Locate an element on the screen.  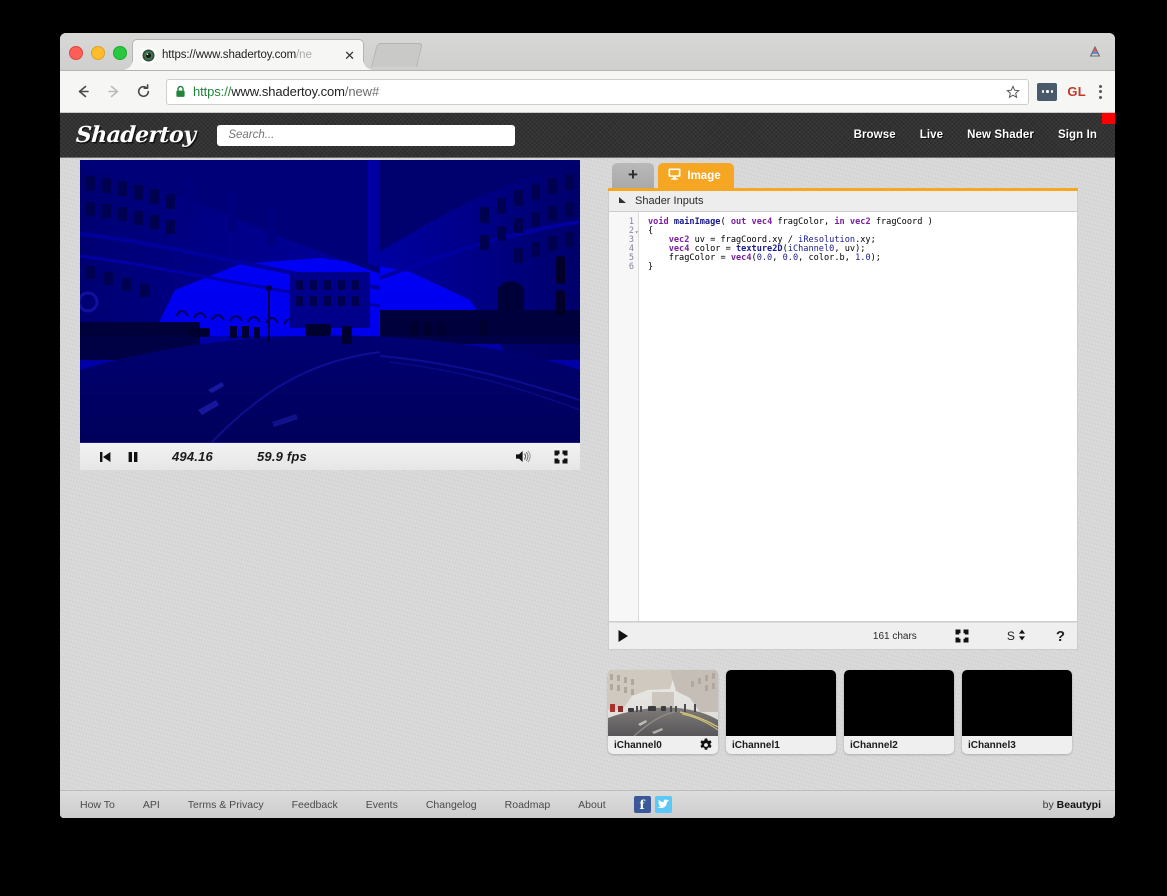
ichannel-1: iChannel1 is located at coordinates (781, 712).